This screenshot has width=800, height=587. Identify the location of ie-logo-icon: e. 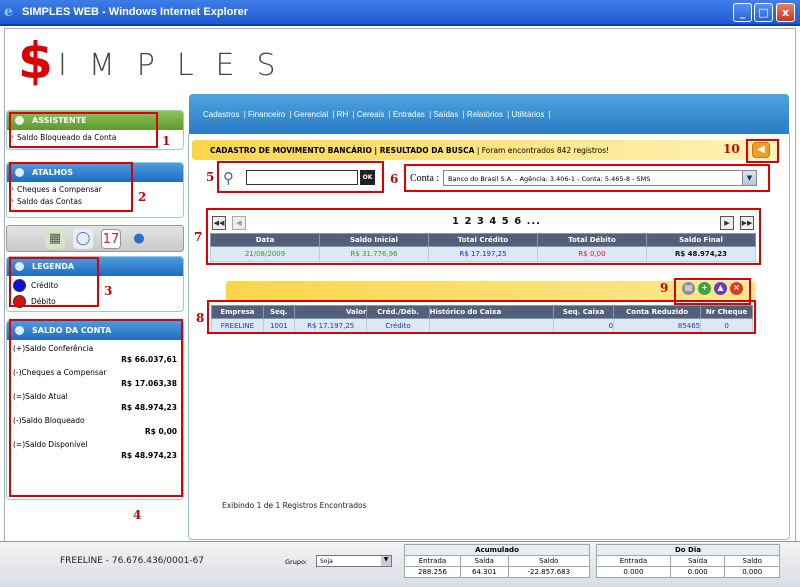
(8, 12).